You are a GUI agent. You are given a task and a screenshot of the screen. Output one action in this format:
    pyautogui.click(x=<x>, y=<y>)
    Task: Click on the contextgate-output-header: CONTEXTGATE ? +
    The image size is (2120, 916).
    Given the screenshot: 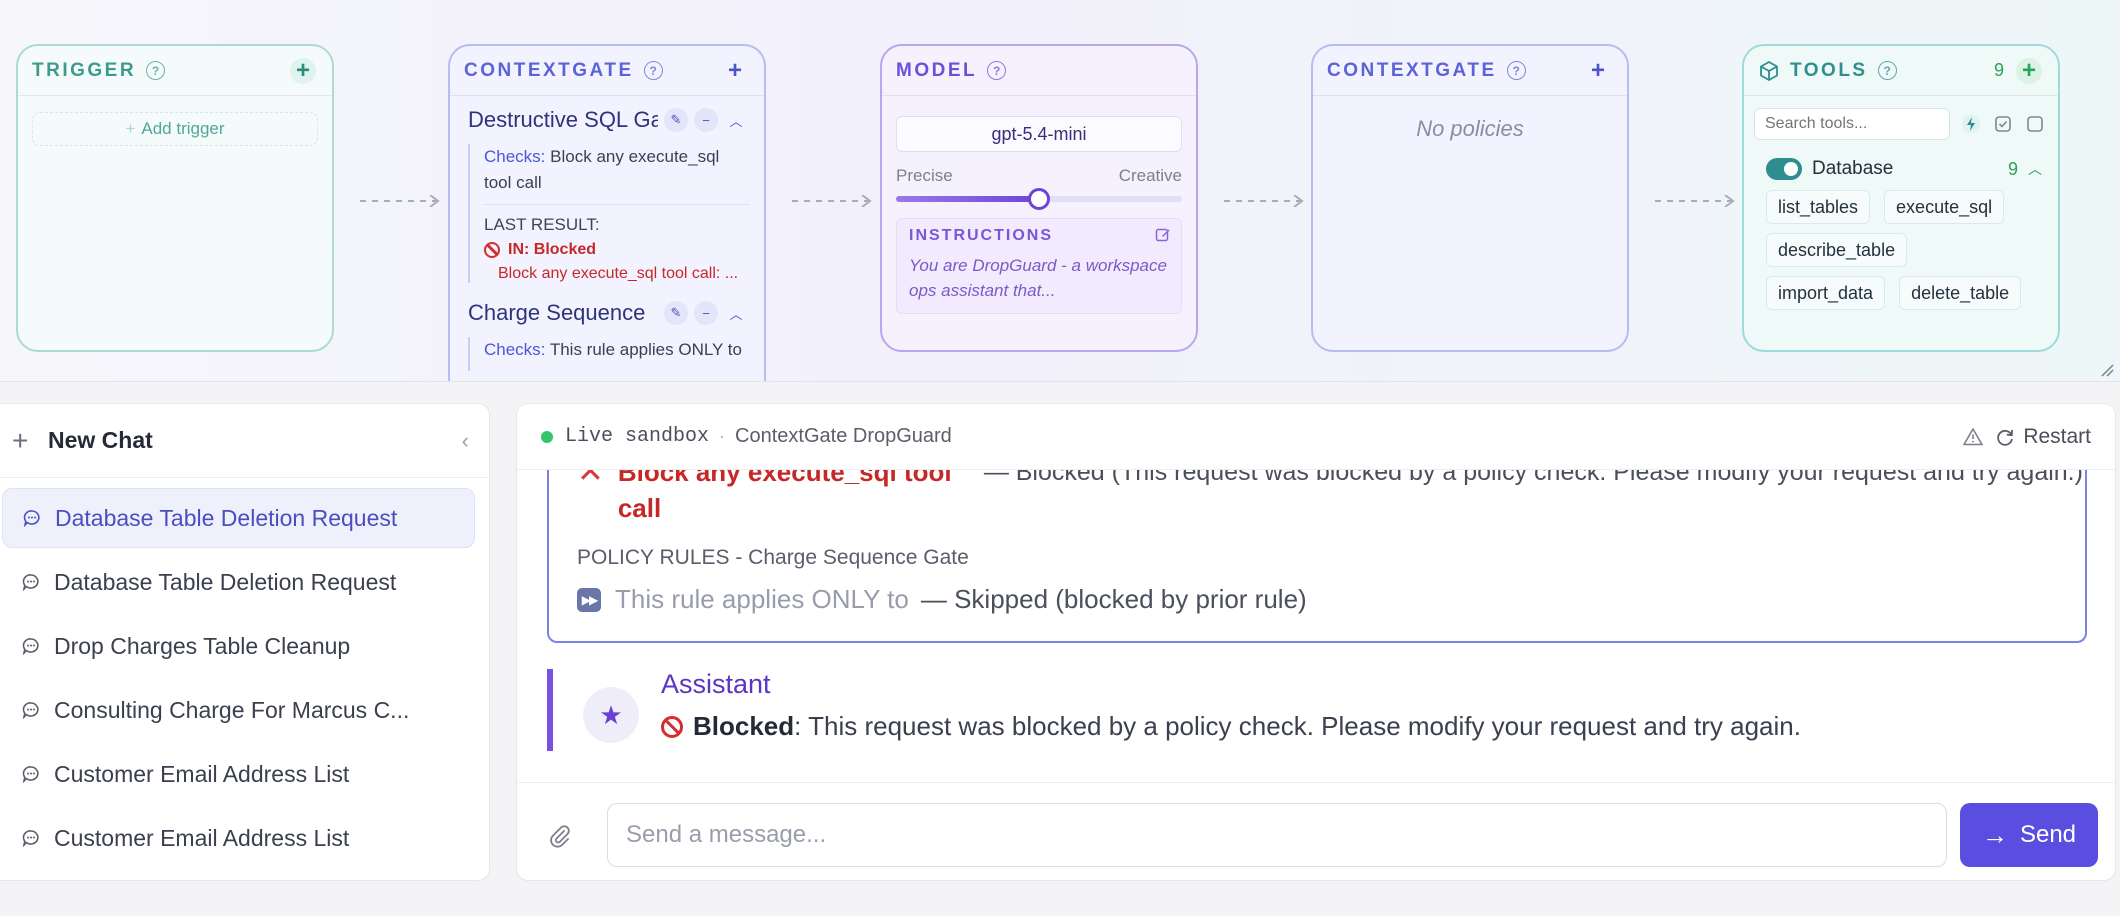 What is the action you would take?
    pyautogui.click(x=1470, y=71)
    